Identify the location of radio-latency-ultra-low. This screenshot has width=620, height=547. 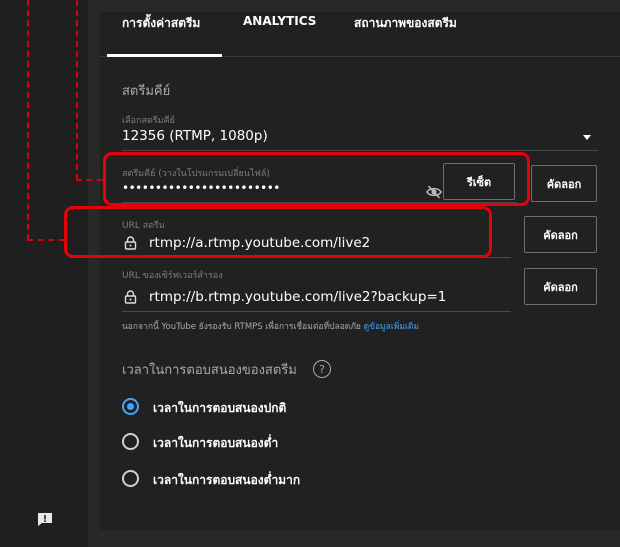
(130, 478).